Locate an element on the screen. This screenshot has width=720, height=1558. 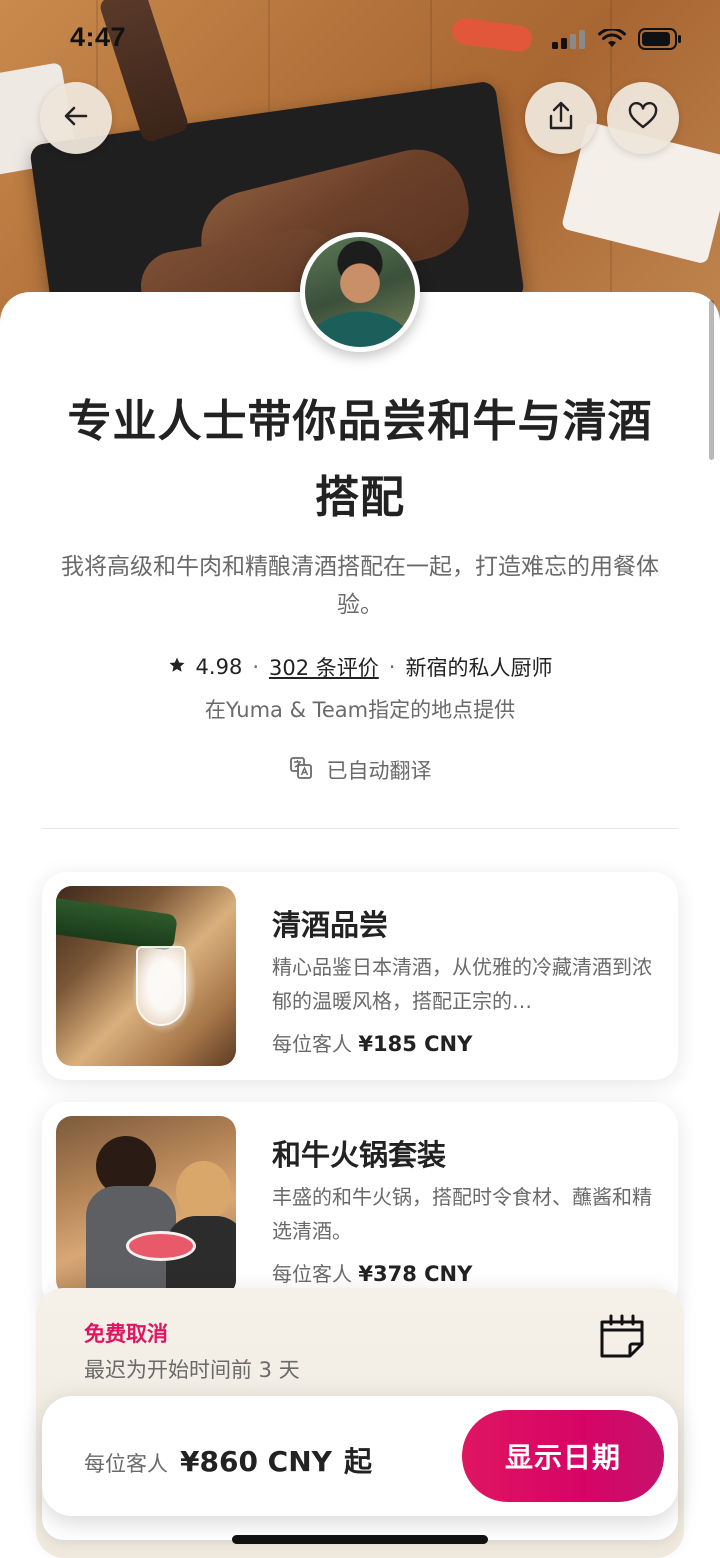
favorite-button is located at coordinates (643, 118).